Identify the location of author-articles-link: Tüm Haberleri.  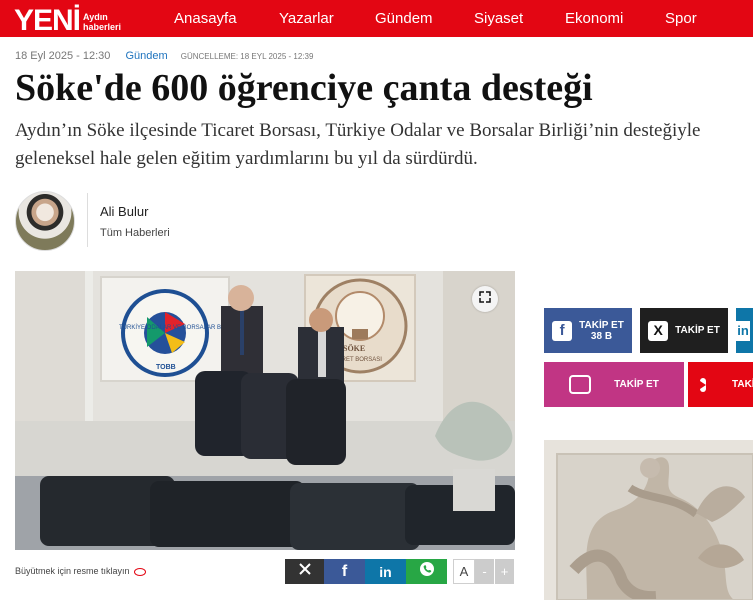
(135, 233).